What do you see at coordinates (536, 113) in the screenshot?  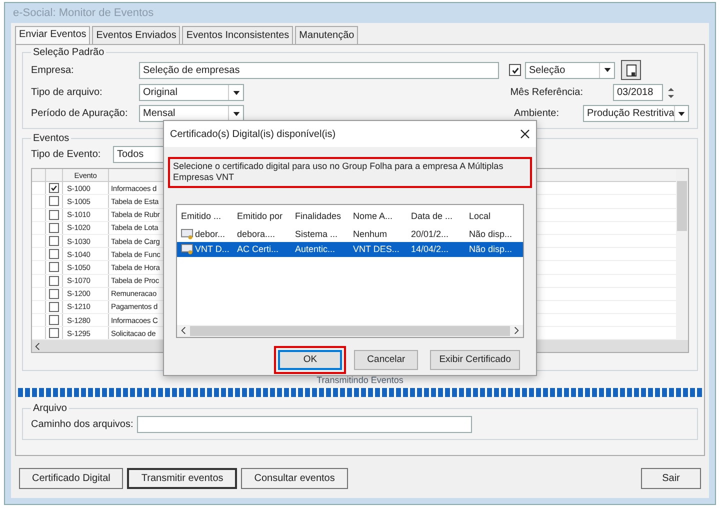 I see `field-label: Ambiente:` at bounding box center [536, 113].